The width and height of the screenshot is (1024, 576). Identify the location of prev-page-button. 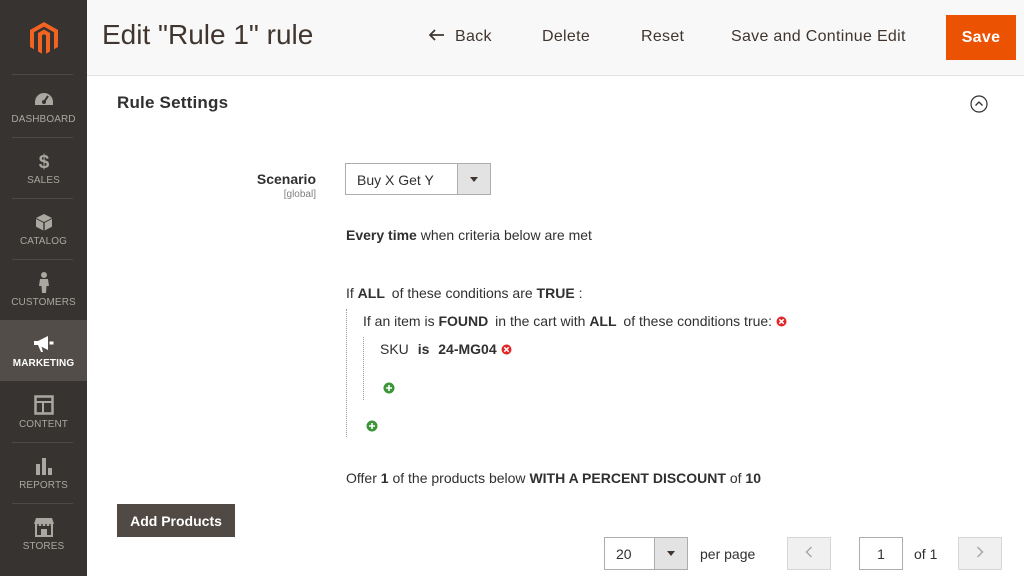
(809, 553).